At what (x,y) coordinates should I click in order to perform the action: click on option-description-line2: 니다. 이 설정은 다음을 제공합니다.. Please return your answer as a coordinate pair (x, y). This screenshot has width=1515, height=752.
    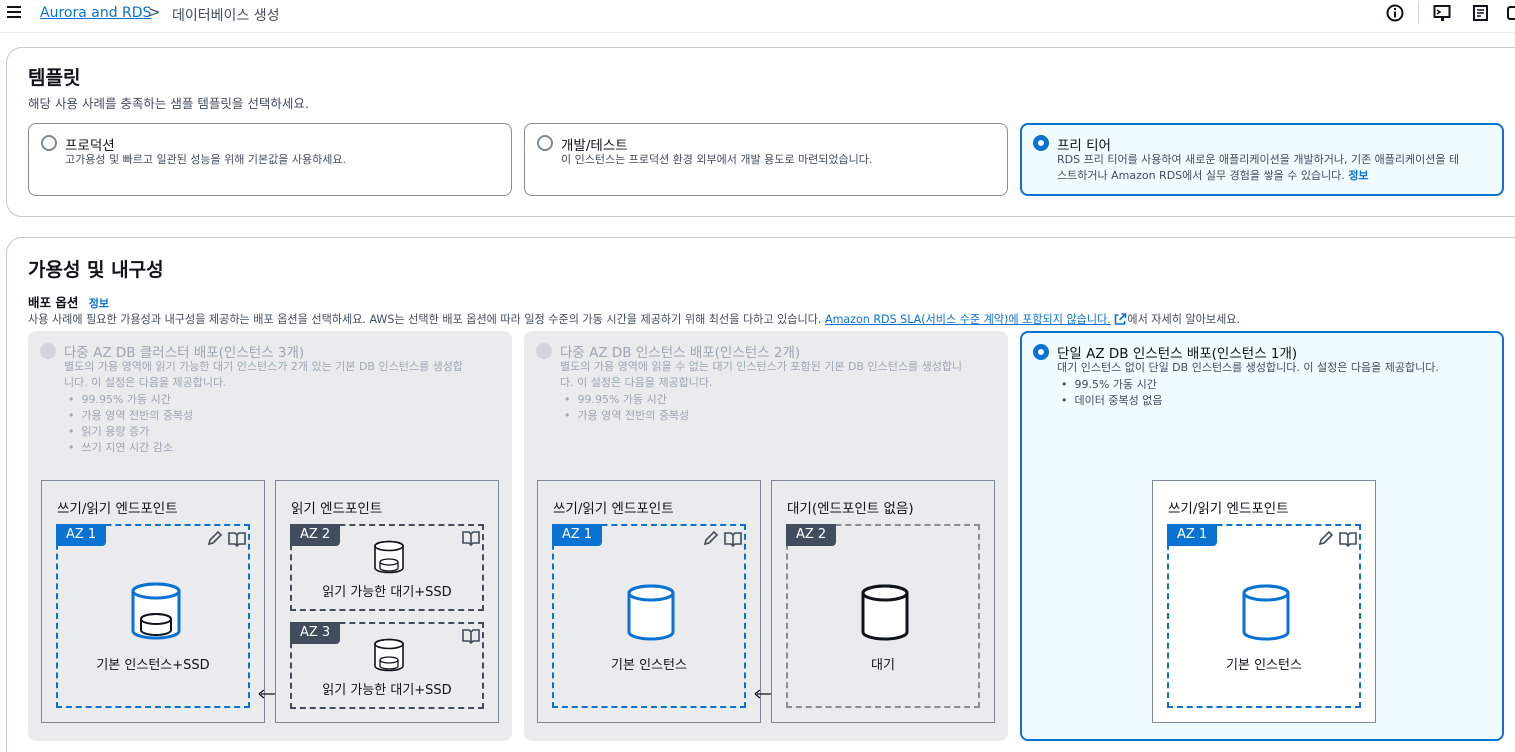
    Looking at the image, I should click on (145, 382).